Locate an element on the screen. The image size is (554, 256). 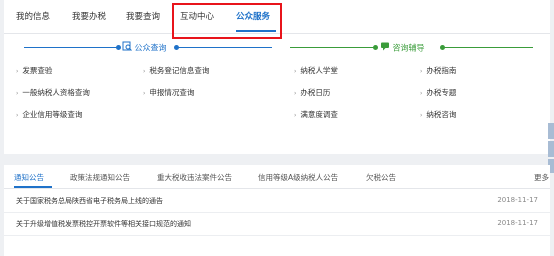
consult-title: 咨询辅导 is located at coordinates (408, 48).